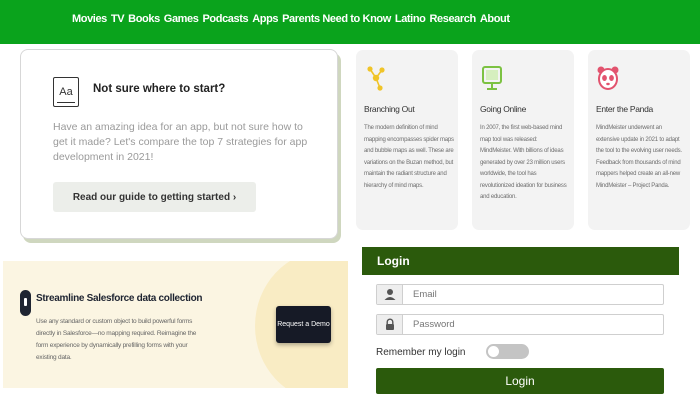 This screenshot has width=700, height=400. Describe the element at coordinates (66, 92) in the screenshot. I see `dictionary-icon: Aa` at that location.